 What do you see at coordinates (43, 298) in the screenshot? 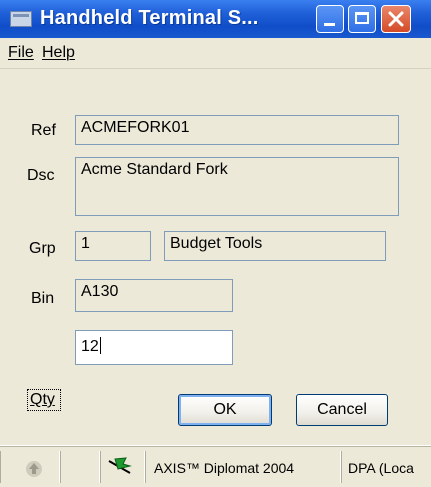
I see `bin-label: Bin` at bounding box center [43, 298].